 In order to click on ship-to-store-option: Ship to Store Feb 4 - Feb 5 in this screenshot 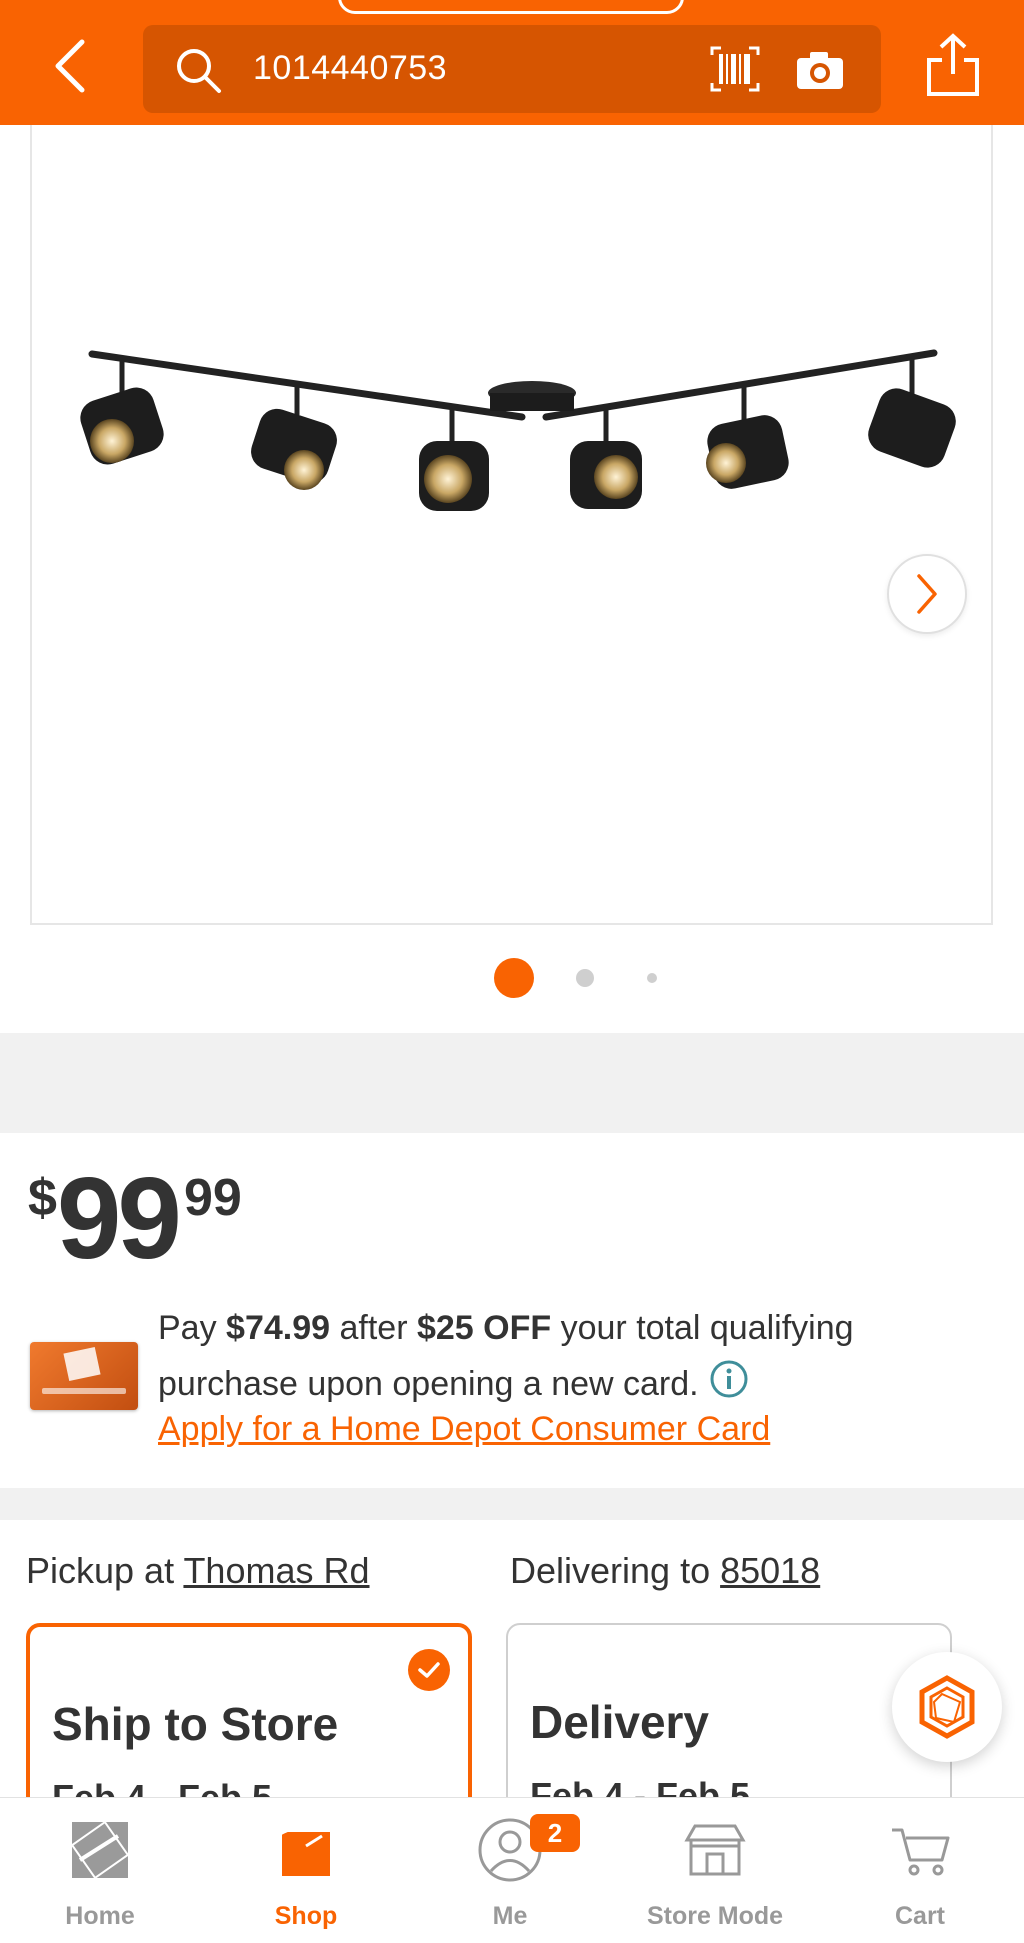, I will do `click(249, 1723)`.